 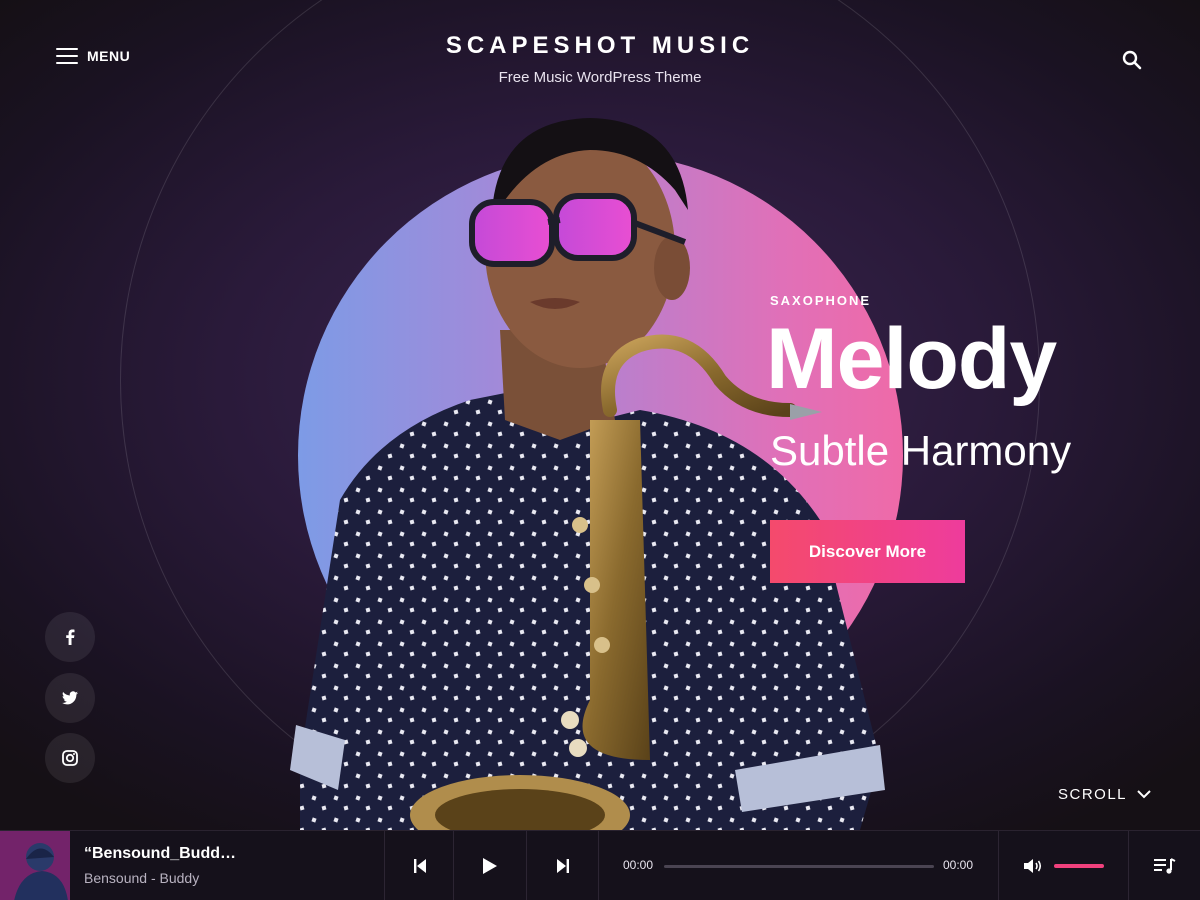 What do you see at coordinates (1144, 794) in the screenshot?
I see `chevron-down-icon` at bounding box center [1144, 794].